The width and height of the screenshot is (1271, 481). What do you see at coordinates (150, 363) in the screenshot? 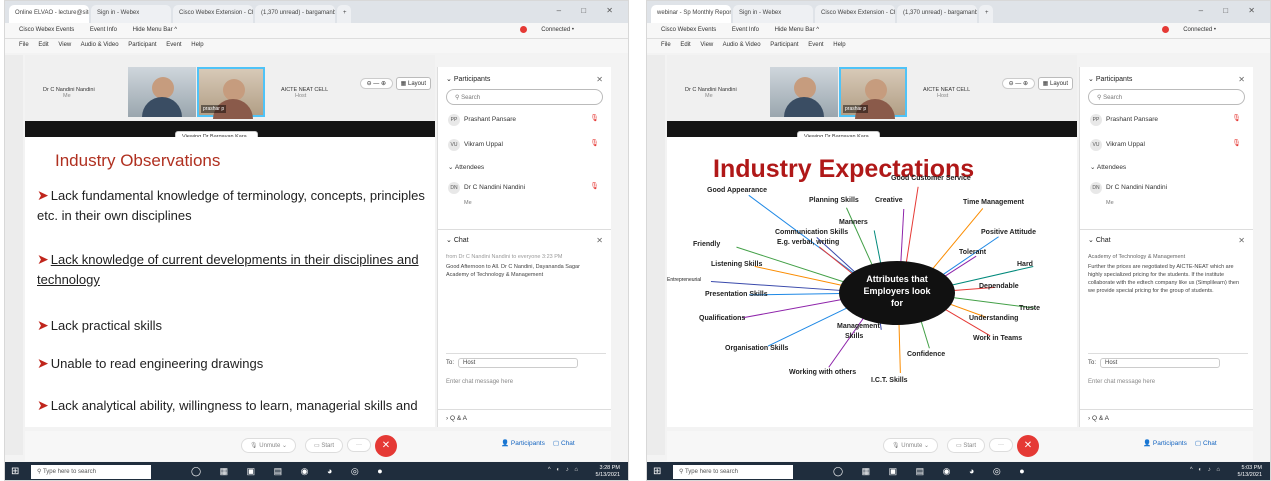
I see `slide-bullet: ➤ Unable to read engineering drawings` at bounding box center [150, 363].